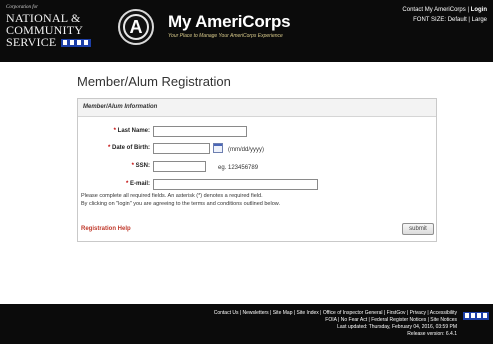 The width and height of the screenshot is (493, 344). Describe the element at coordinates (106, 229) in the screenshot. I see `registration-help-link: Registration Help` at that location.